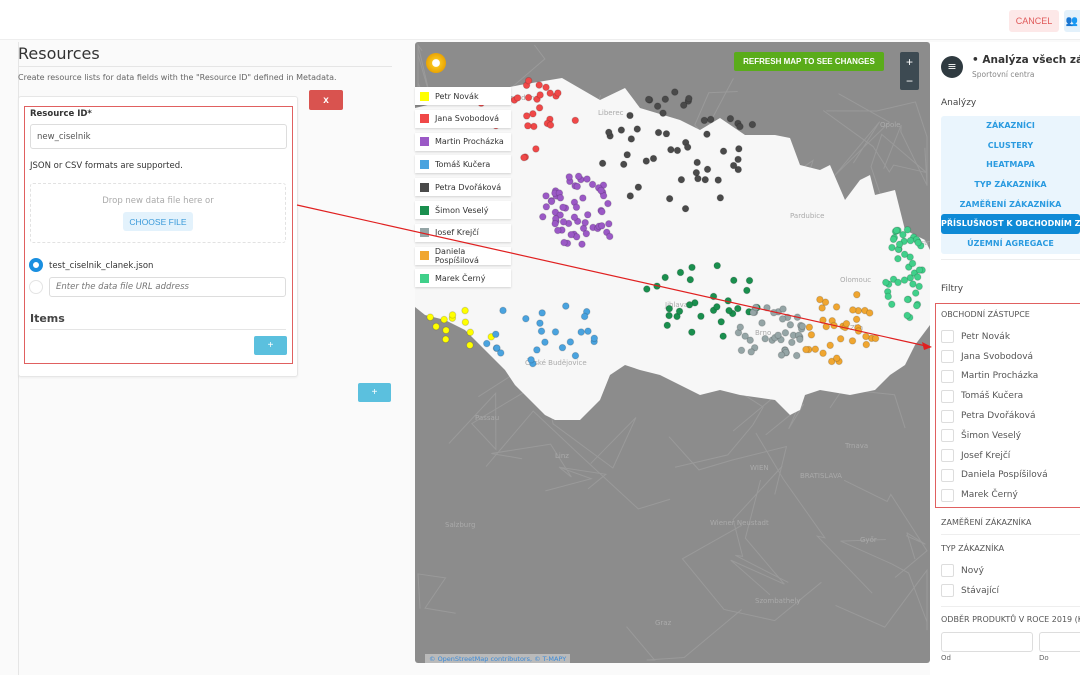  What do you see at coordinates (1010, 244) in the screenshot?
I see `analysis-tab: ÚZEMNÍ AGREGACE` at bounding box center [1010, 244].